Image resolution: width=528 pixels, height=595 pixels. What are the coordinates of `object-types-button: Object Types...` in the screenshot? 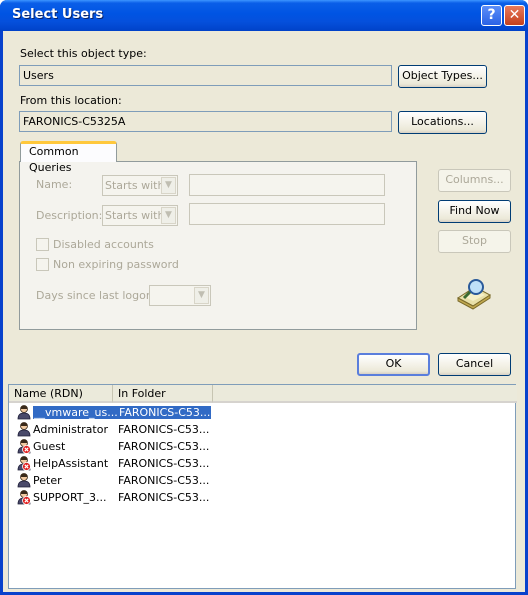 It's located at (442, 76).